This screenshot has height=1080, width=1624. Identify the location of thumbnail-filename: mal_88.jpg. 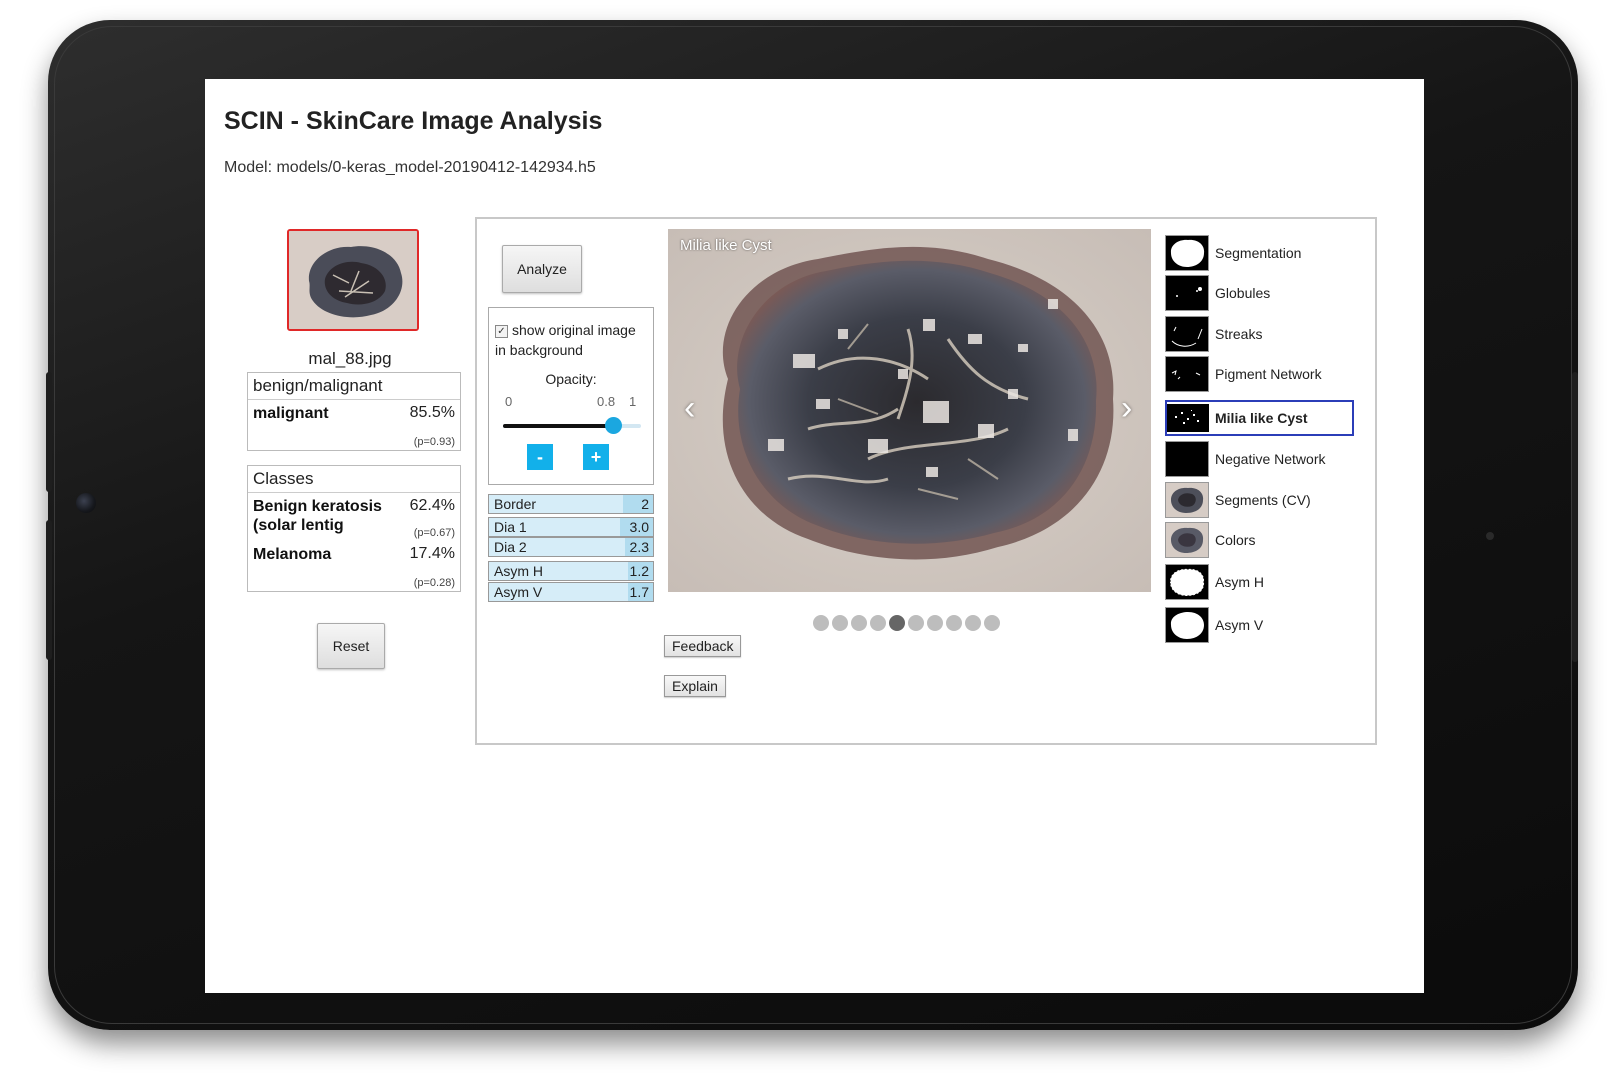
(350, 358).